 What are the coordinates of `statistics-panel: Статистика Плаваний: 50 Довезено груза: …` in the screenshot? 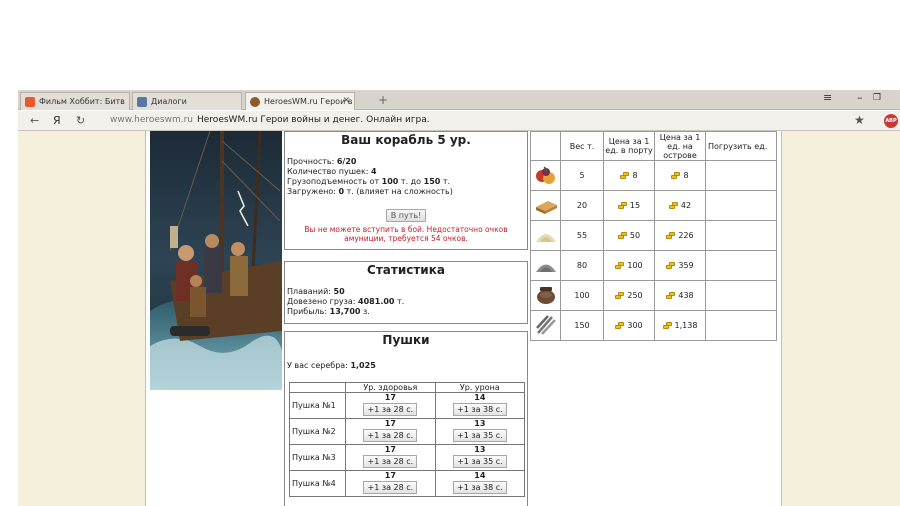 It's located at (406, 292).